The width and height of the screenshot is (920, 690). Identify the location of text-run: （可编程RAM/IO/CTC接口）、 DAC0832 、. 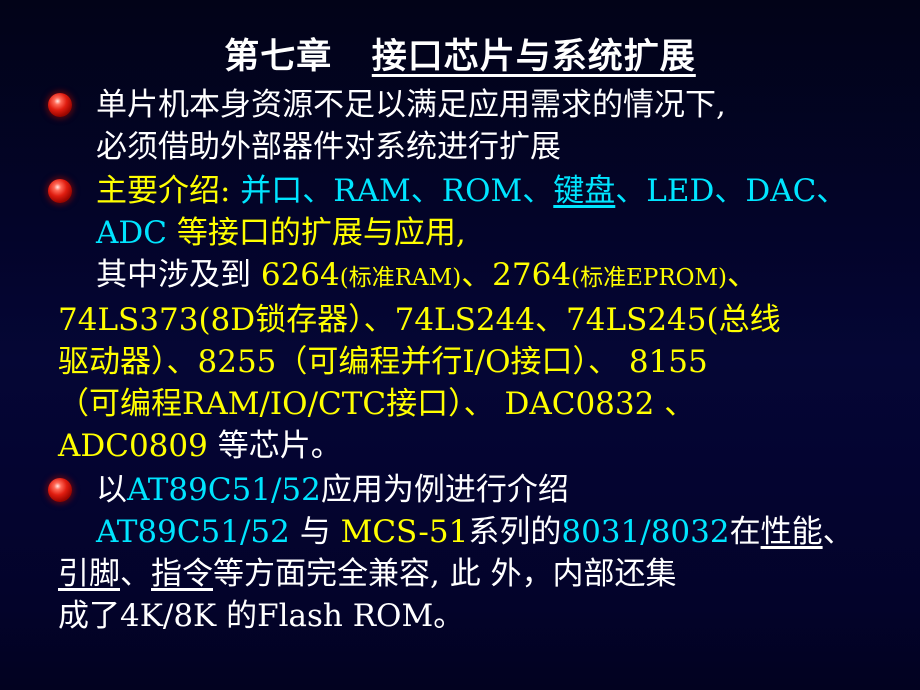
(377, 404).